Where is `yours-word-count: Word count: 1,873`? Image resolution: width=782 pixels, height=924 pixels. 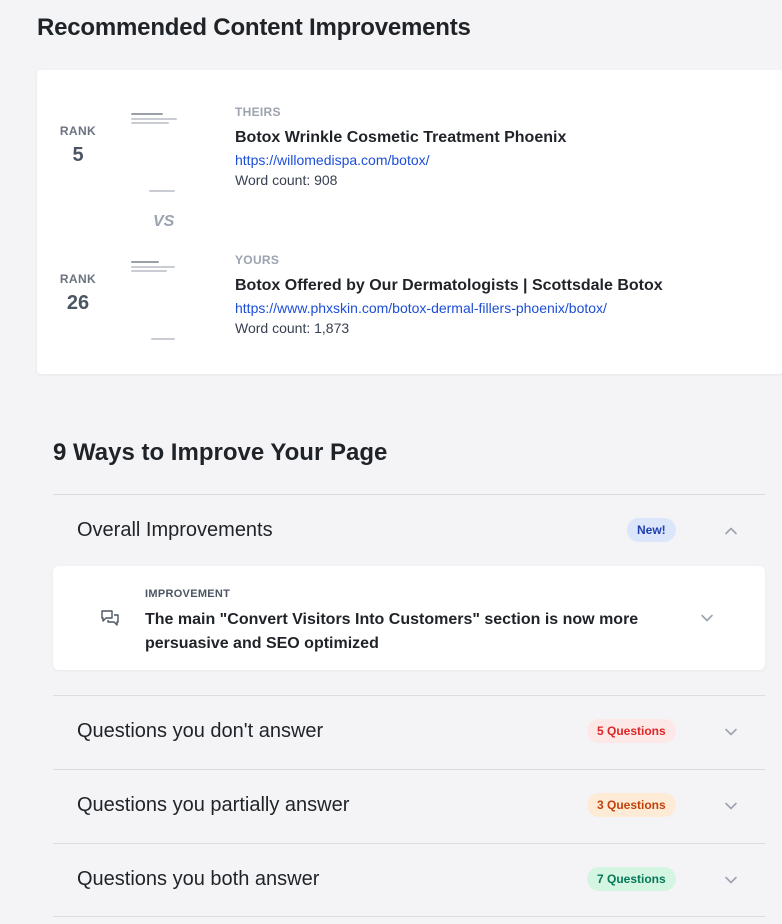
yours-word-count: Word count: 1,873 is located at coordinates (292, 328).